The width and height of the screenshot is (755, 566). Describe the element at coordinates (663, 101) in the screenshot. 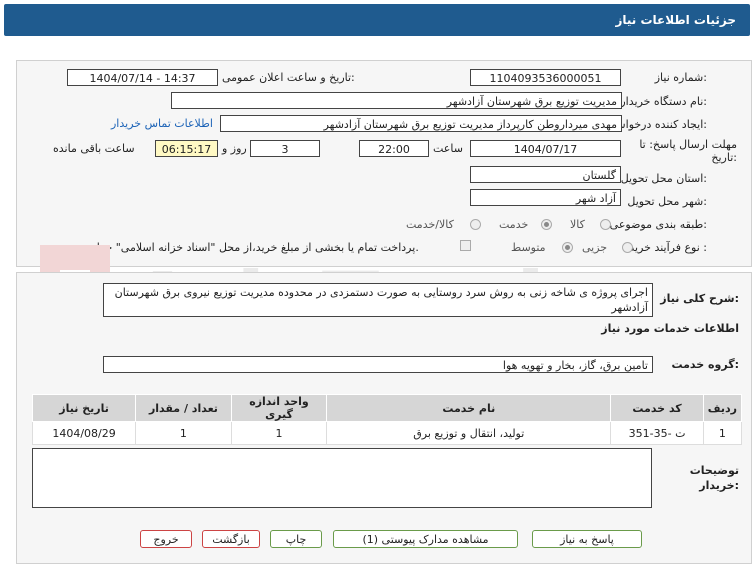

I see `buyer-org-label: نام دستگاه خریدار:` at that location.